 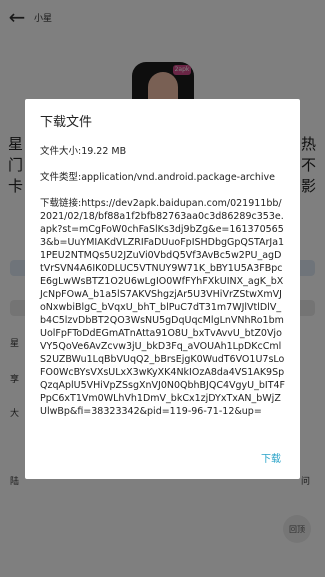 What do you see at coordinates (162, 151) in the screenshot?
I see `file-size-row: 文件大小:19.22 MB` at bounding box center [162, 151].